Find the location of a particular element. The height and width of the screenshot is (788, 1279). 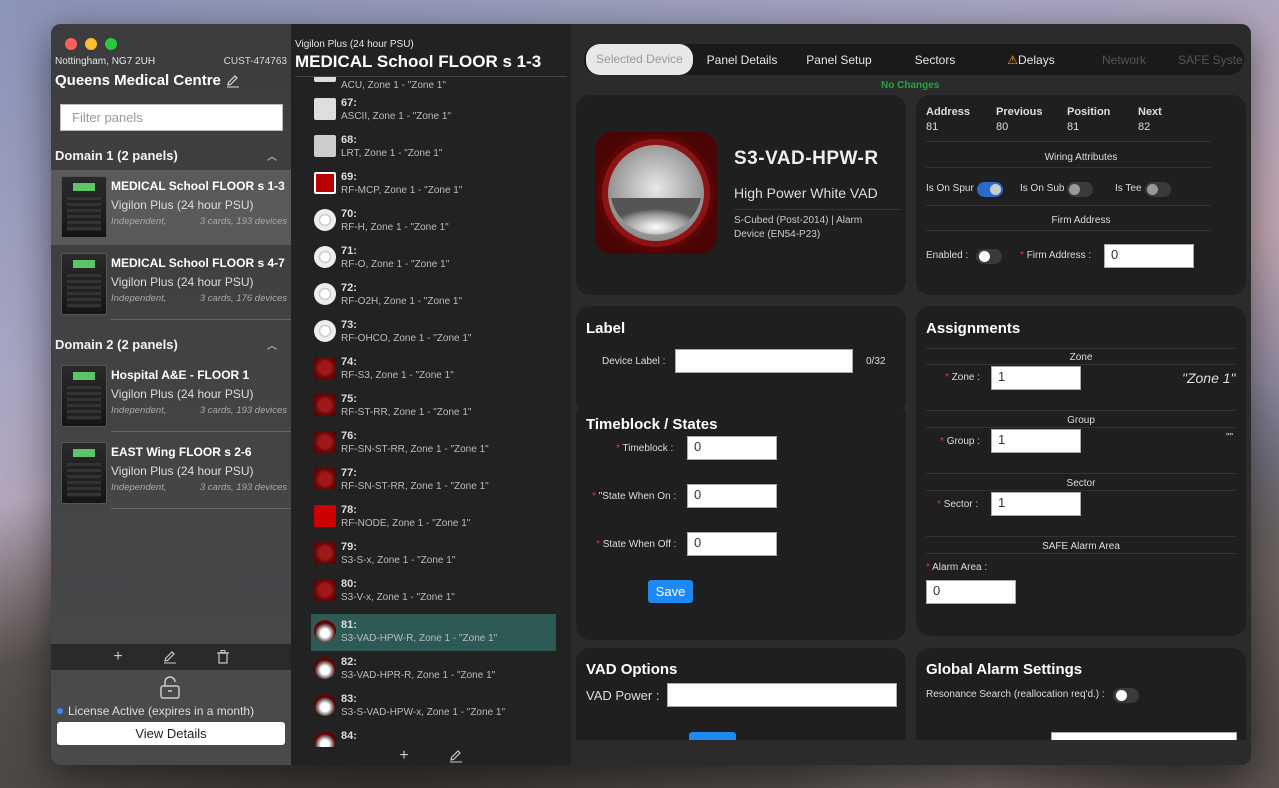

device-name: High Power White VAD is located at coordinates (806, 193).